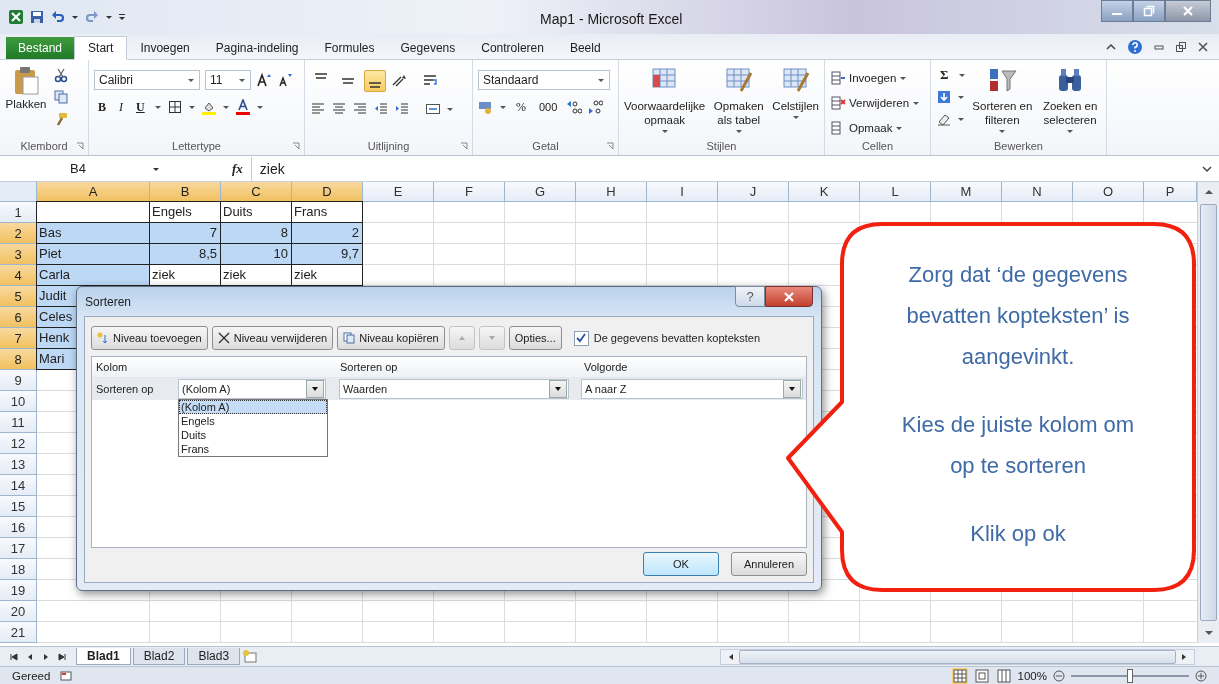 The image size is (1219, 684). What do you see at coordinates (18, 359) in the screenshot?
I see `row-header: 8` at bounding box center [18, 359].